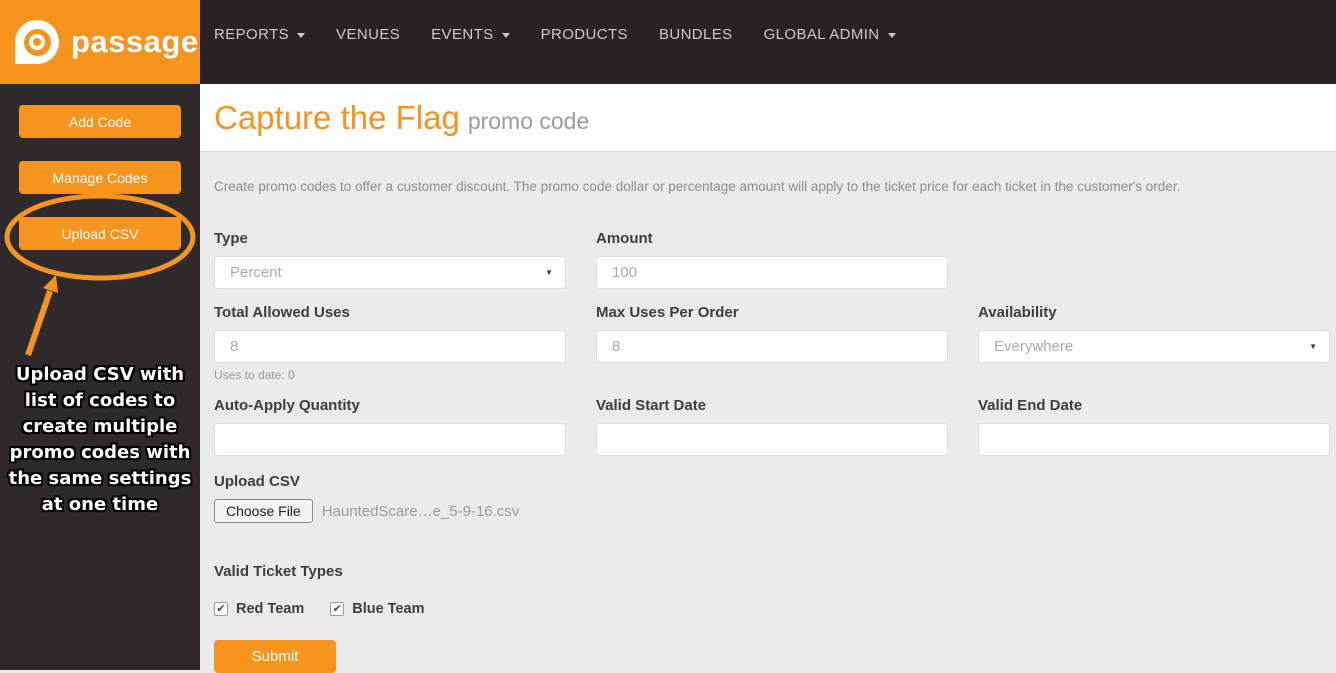 This screenshot has width=1336, height=673. Describe the element at coordinates (1154, 346) in the screenshot. I see `availability-select: Everywhere ▼` at that location.